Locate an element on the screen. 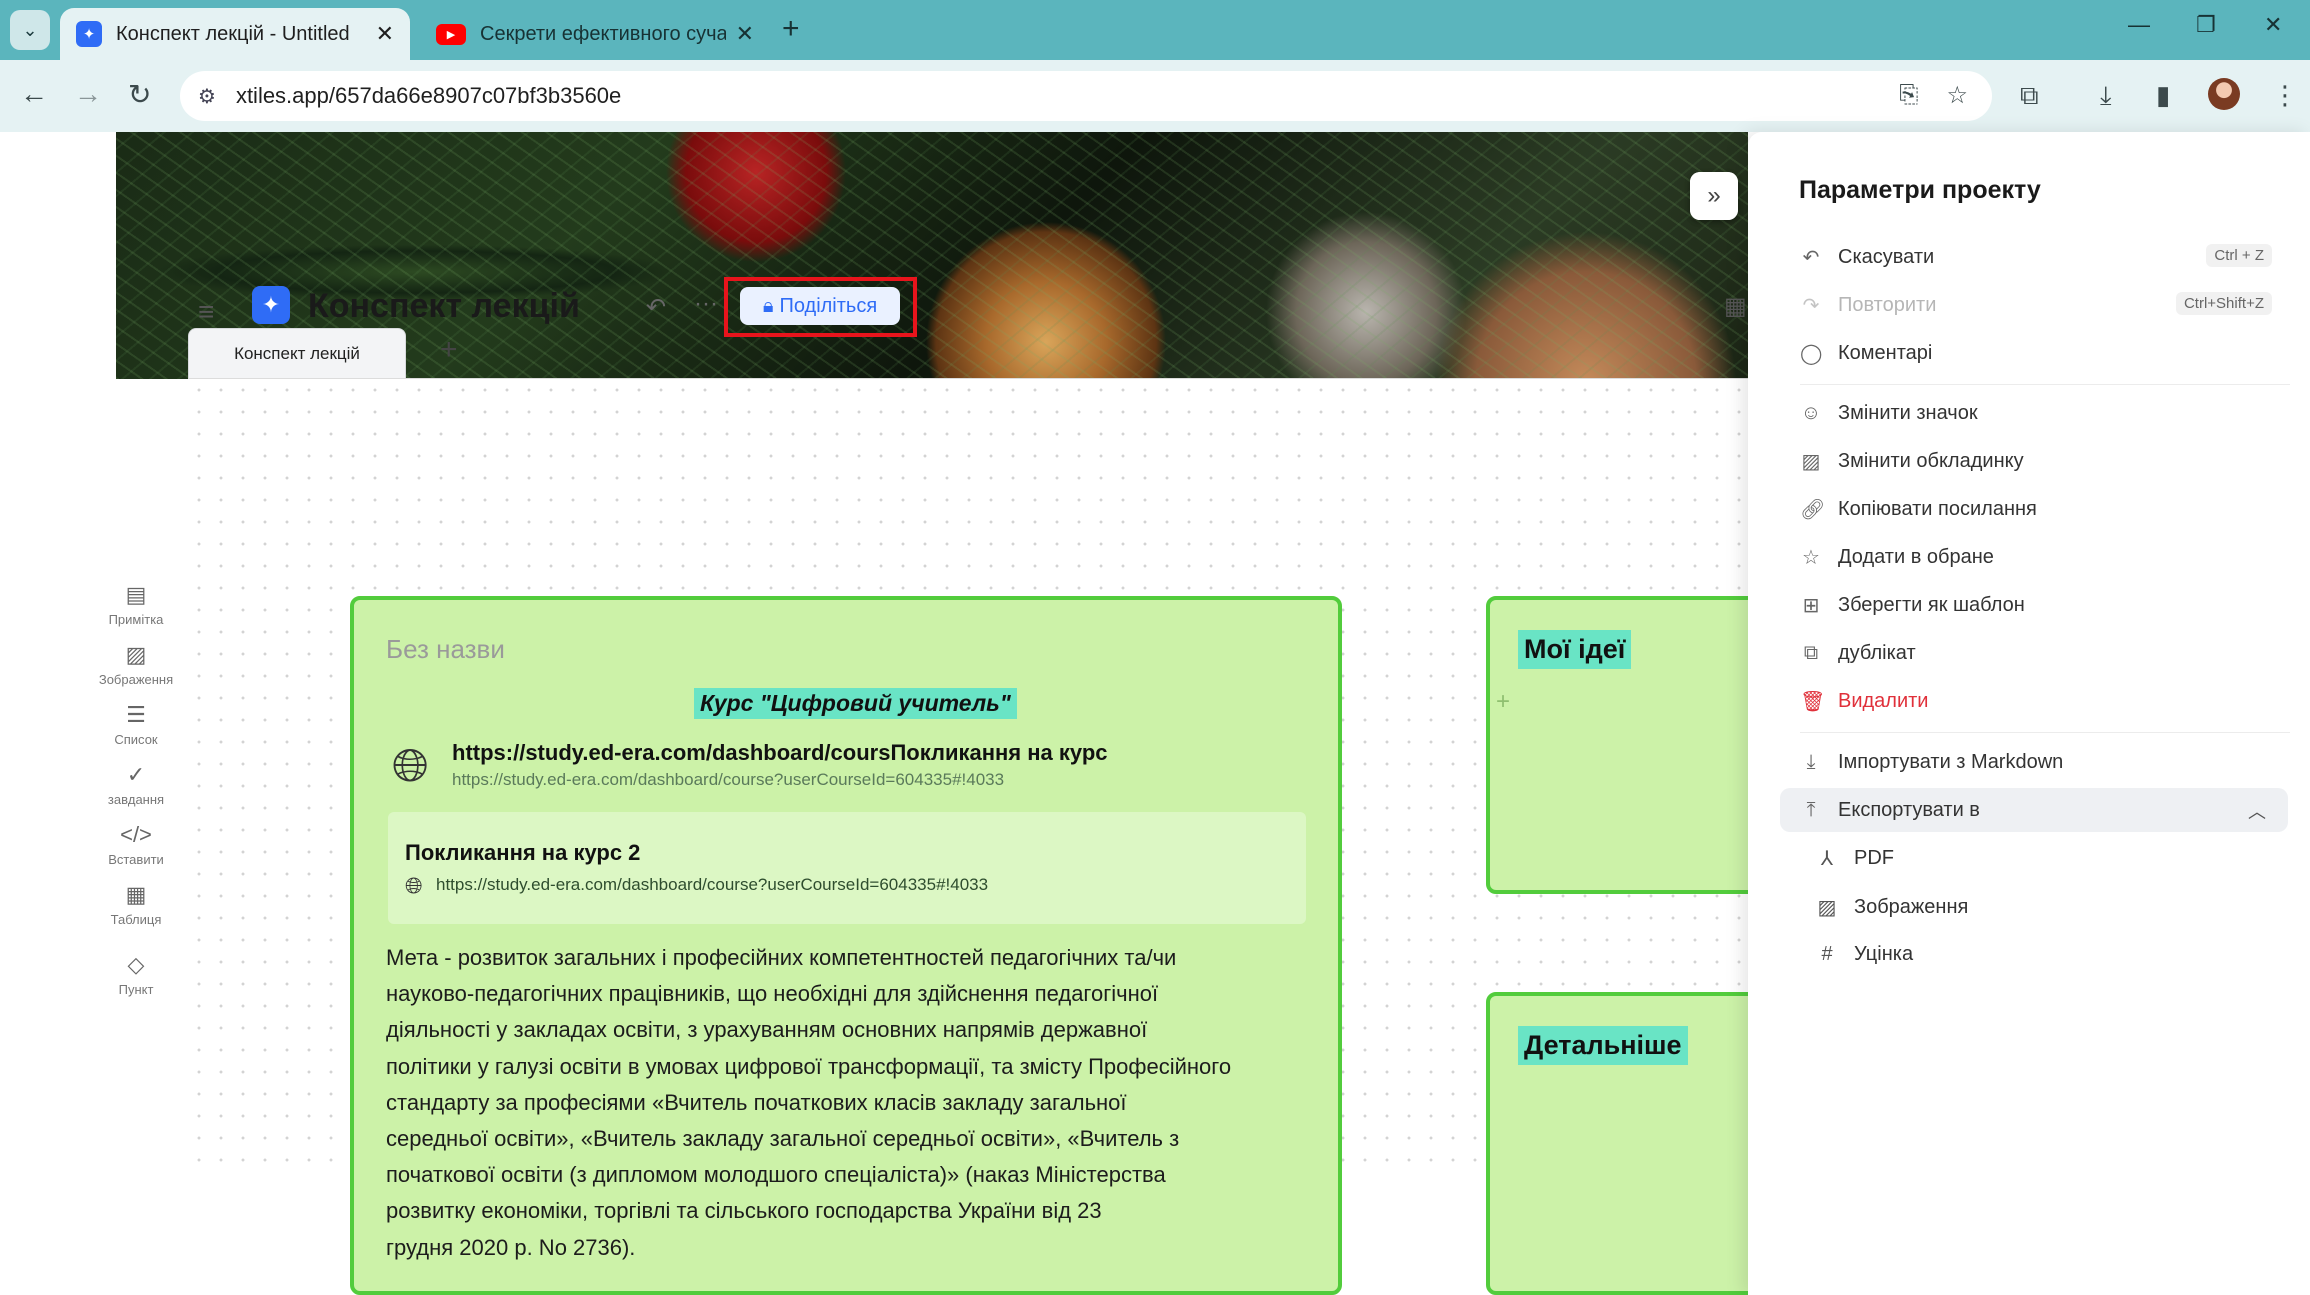 The height and width of the screenshot is (1295, 2310). menu-item-label: Змінити значок is located at coordinates (1908, 412).